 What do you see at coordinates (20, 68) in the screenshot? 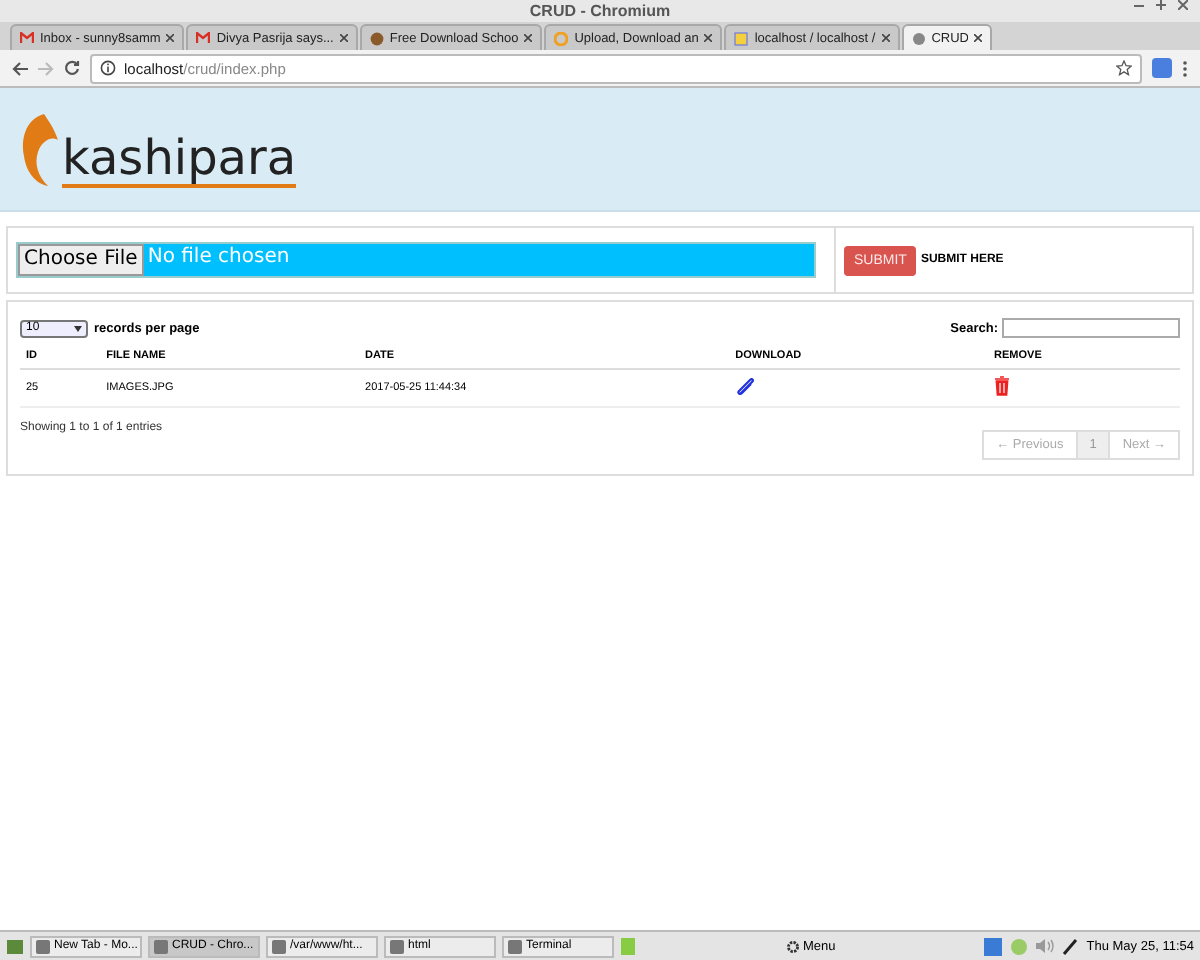
I see `back-icon` at bounding box center [20, 68].